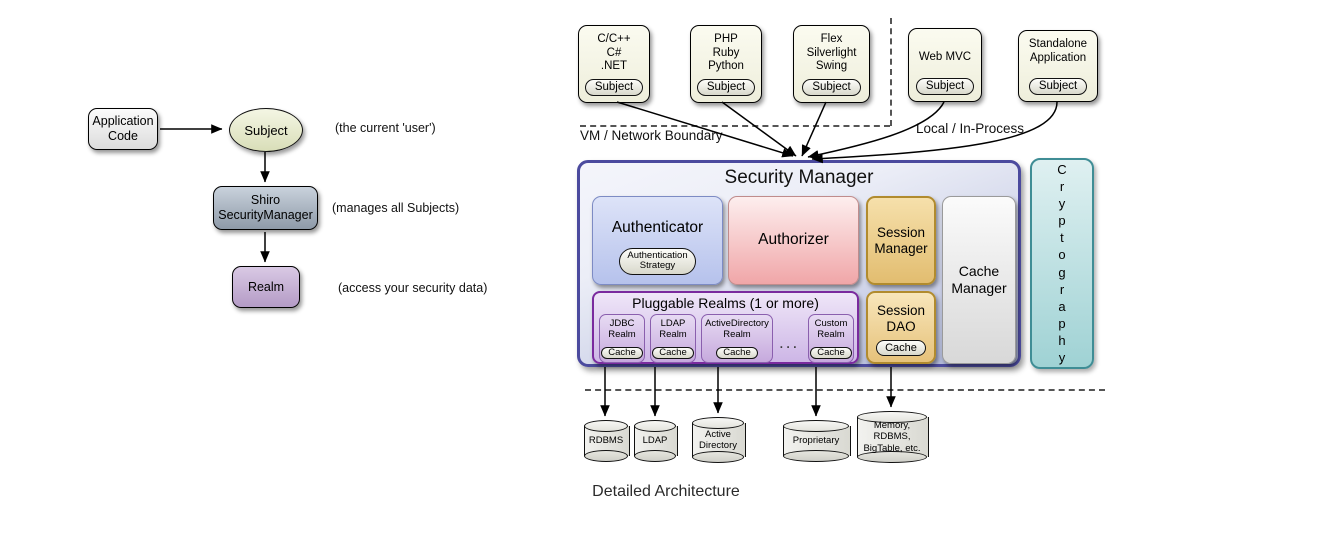  What do you see at coordinates (725, 303) in the screenshot?
I see `pluggable-realms-title: Pluggable Realms (1 or more)` at bounding box center [725, 303].